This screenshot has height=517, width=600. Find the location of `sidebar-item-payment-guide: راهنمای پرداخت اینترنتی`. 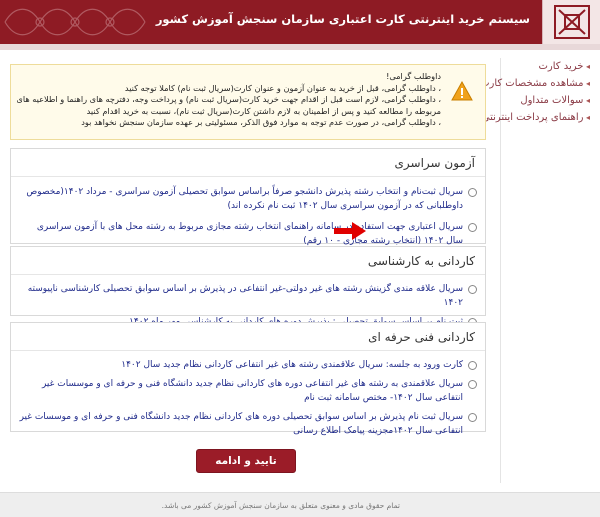

sidebar-item-payment-guide: راهنمای پرداخت اینترنتی is located at coordinates (539, 117).